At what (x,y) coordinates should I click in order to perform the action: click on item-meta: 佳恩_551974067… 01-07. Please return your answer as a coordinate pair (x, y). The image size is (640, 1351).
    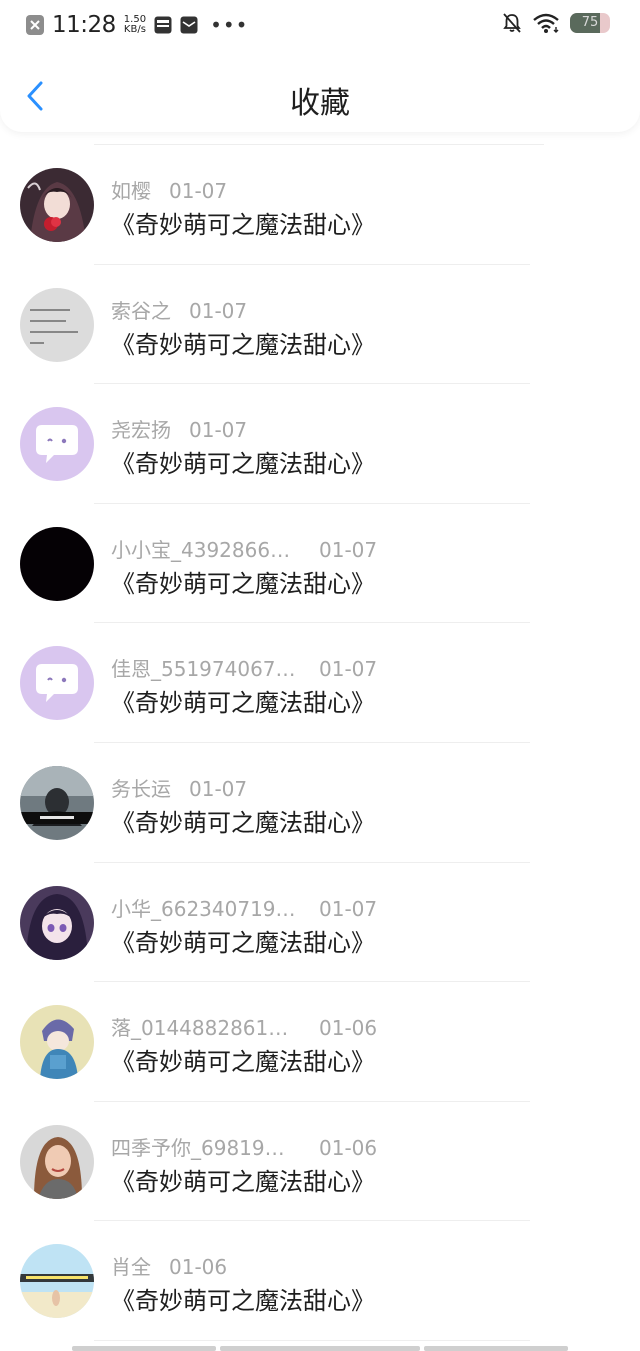
    Looking at the image, I should click on (244, 667).